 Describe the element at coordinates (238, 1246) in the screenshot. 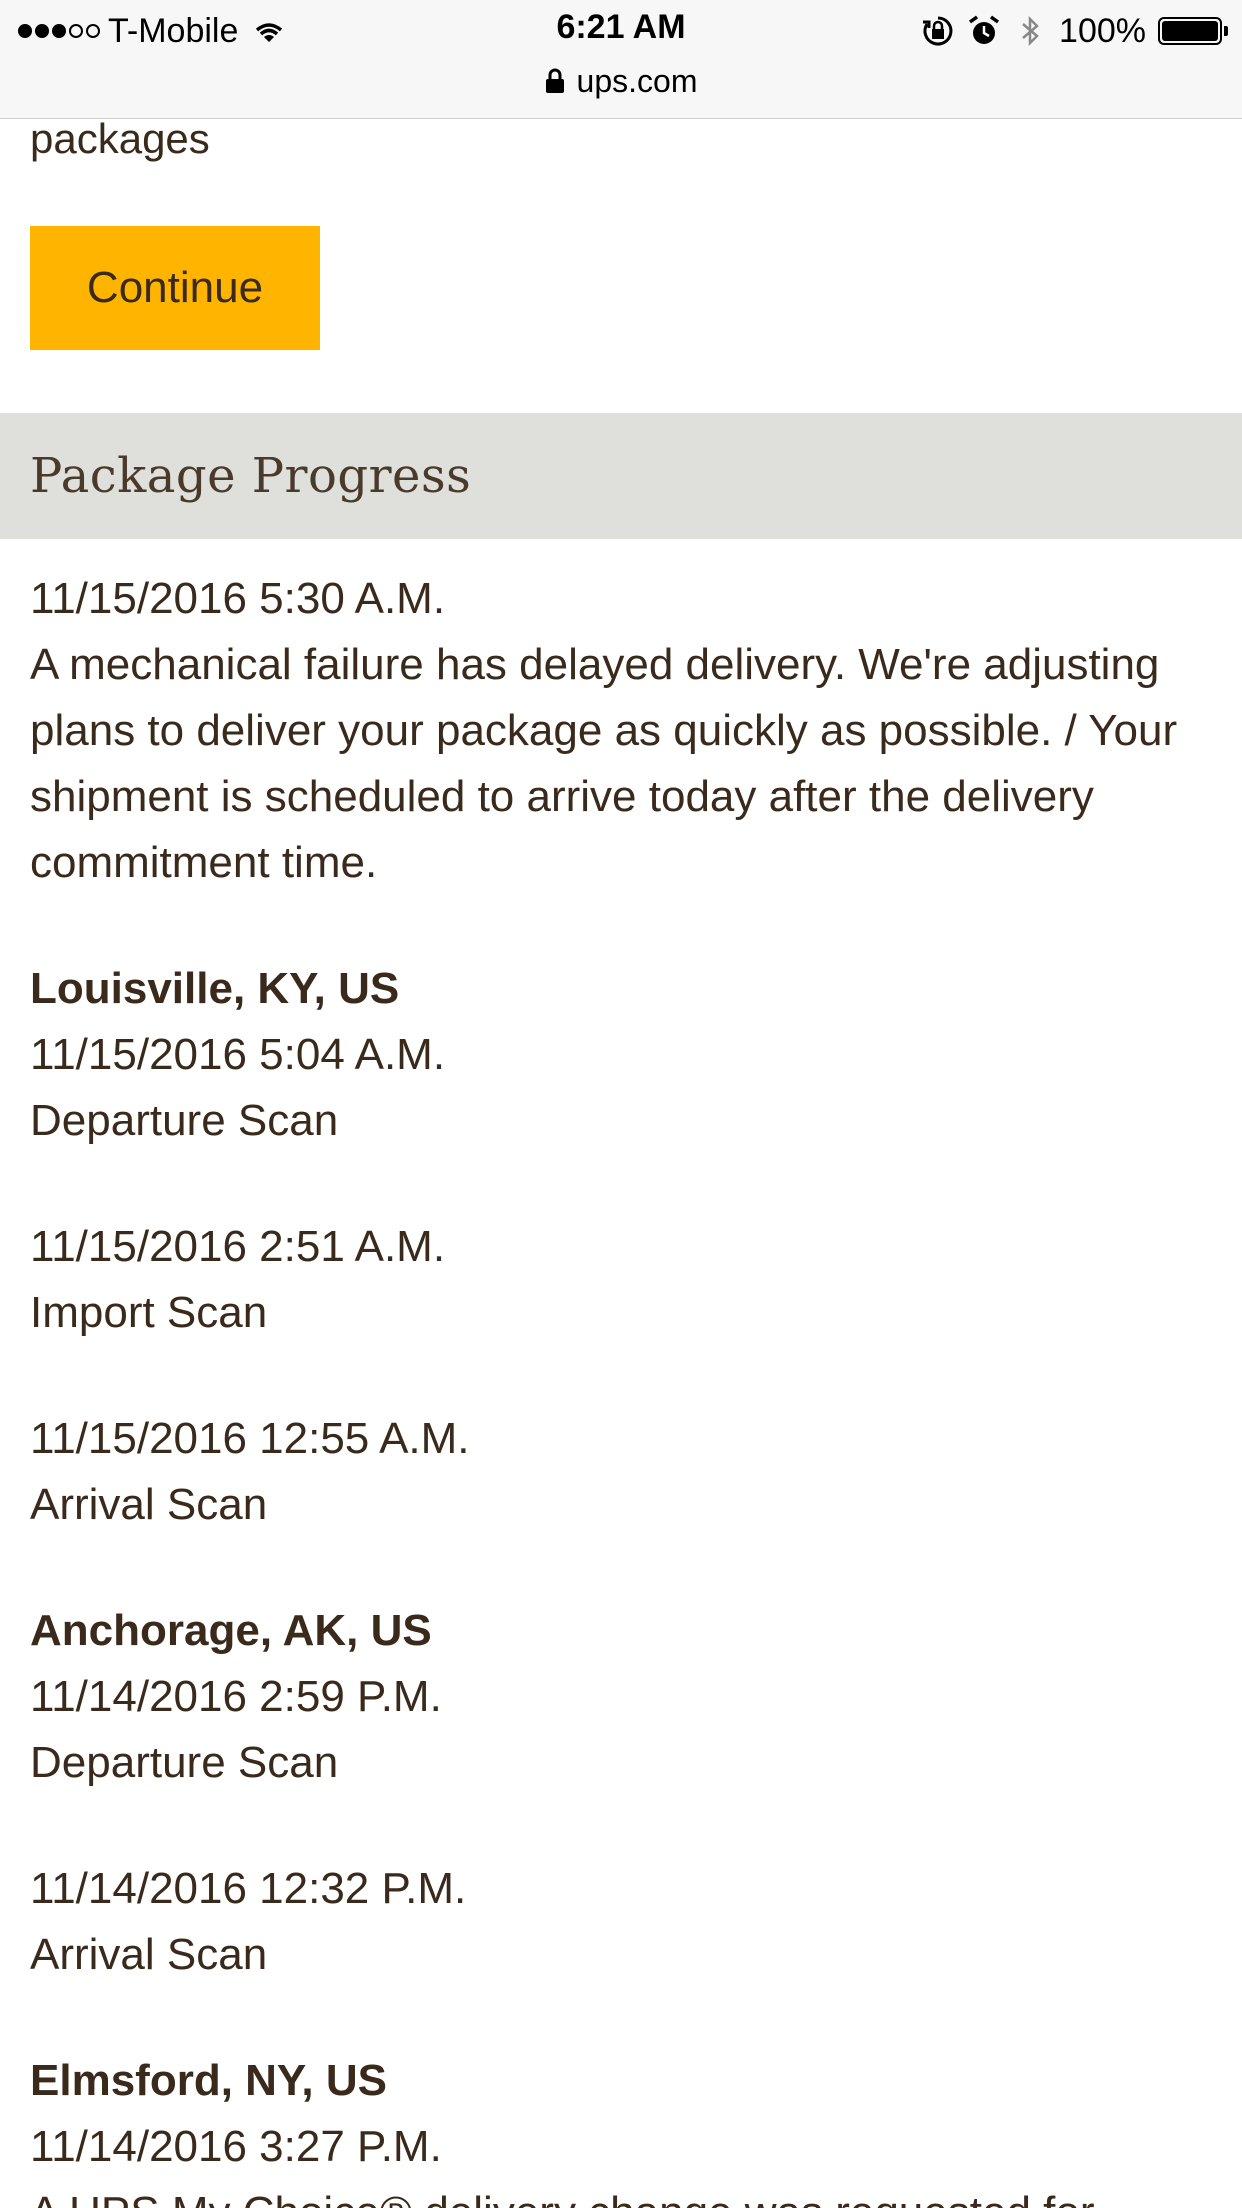

I see `event-datetime: 11/15/2016 2:51 A.M.` at that location.